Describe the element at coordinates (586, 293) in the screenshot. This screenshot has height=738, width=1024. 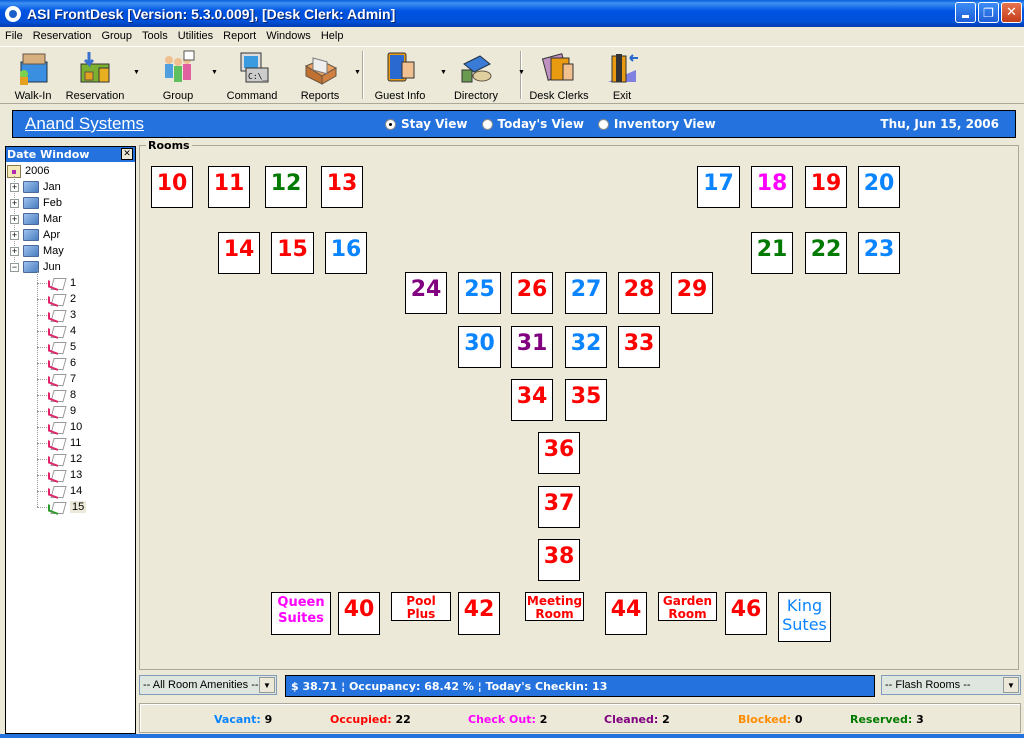
I see `room-27: 27` at that location.